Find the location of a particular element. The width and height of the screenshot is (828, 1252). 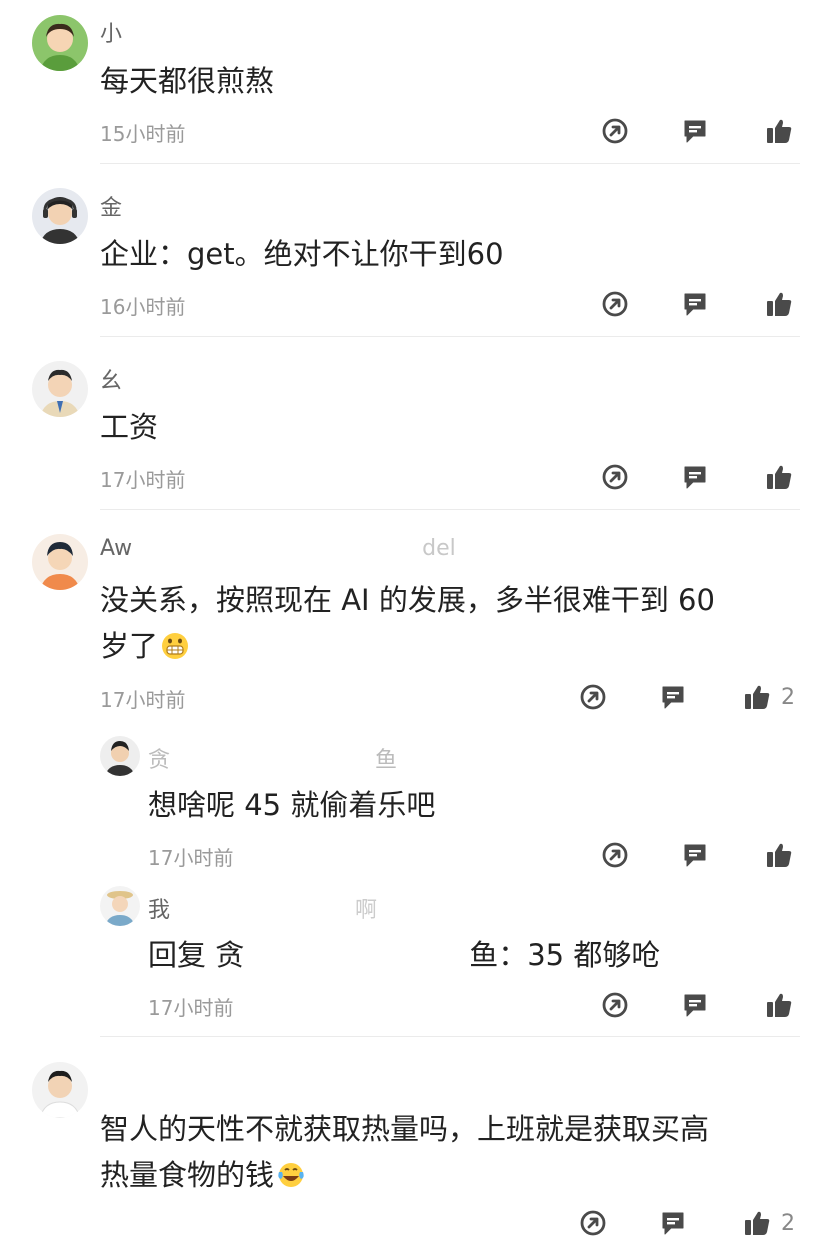

reply-item: 贪鱼 想啥呢 45 就偷着乐吧 17小时前 is located at coordinates (414, 809).